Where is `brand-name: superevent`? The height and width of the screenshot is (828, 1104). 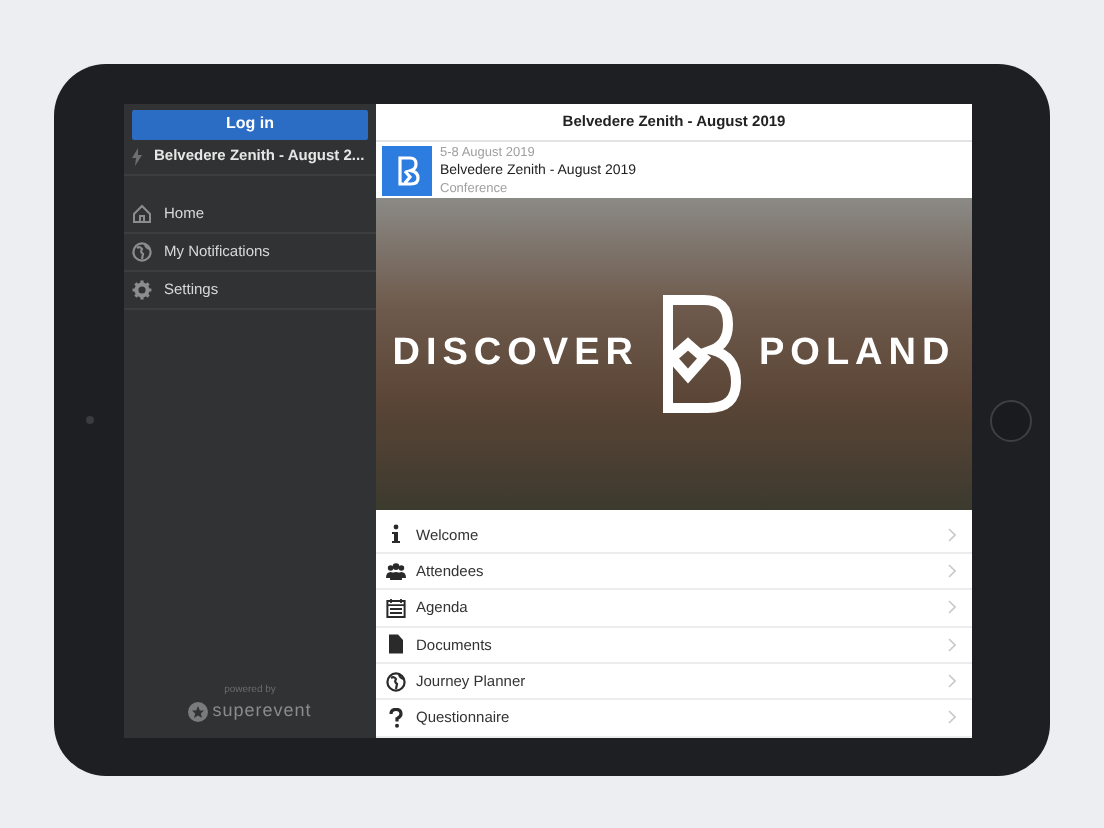
brand-name: superevent is located at coordinates (262, 711).